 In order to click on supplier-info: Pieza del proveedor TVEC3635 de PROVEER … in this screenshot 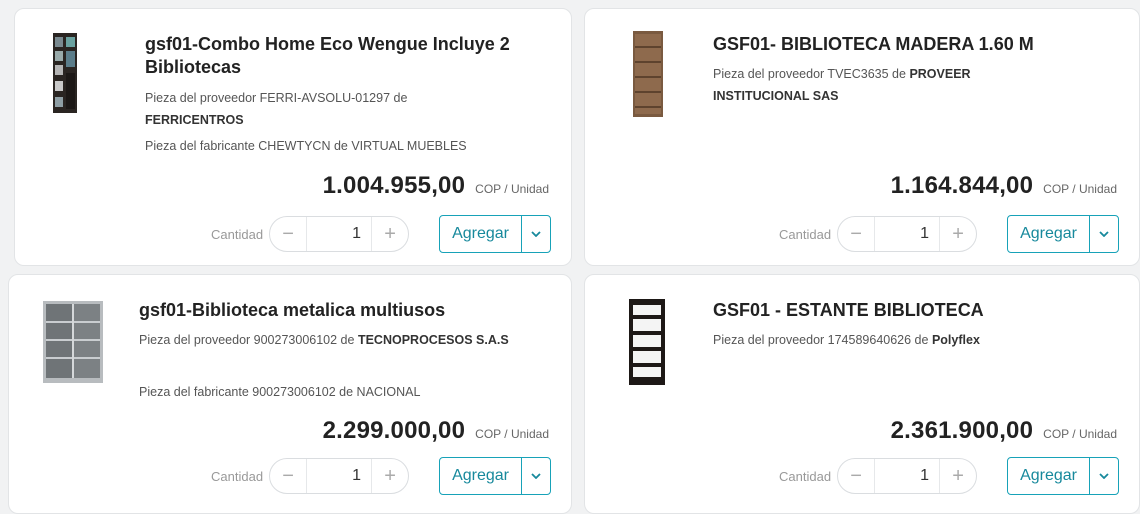, I will do `click(873, 85)`.